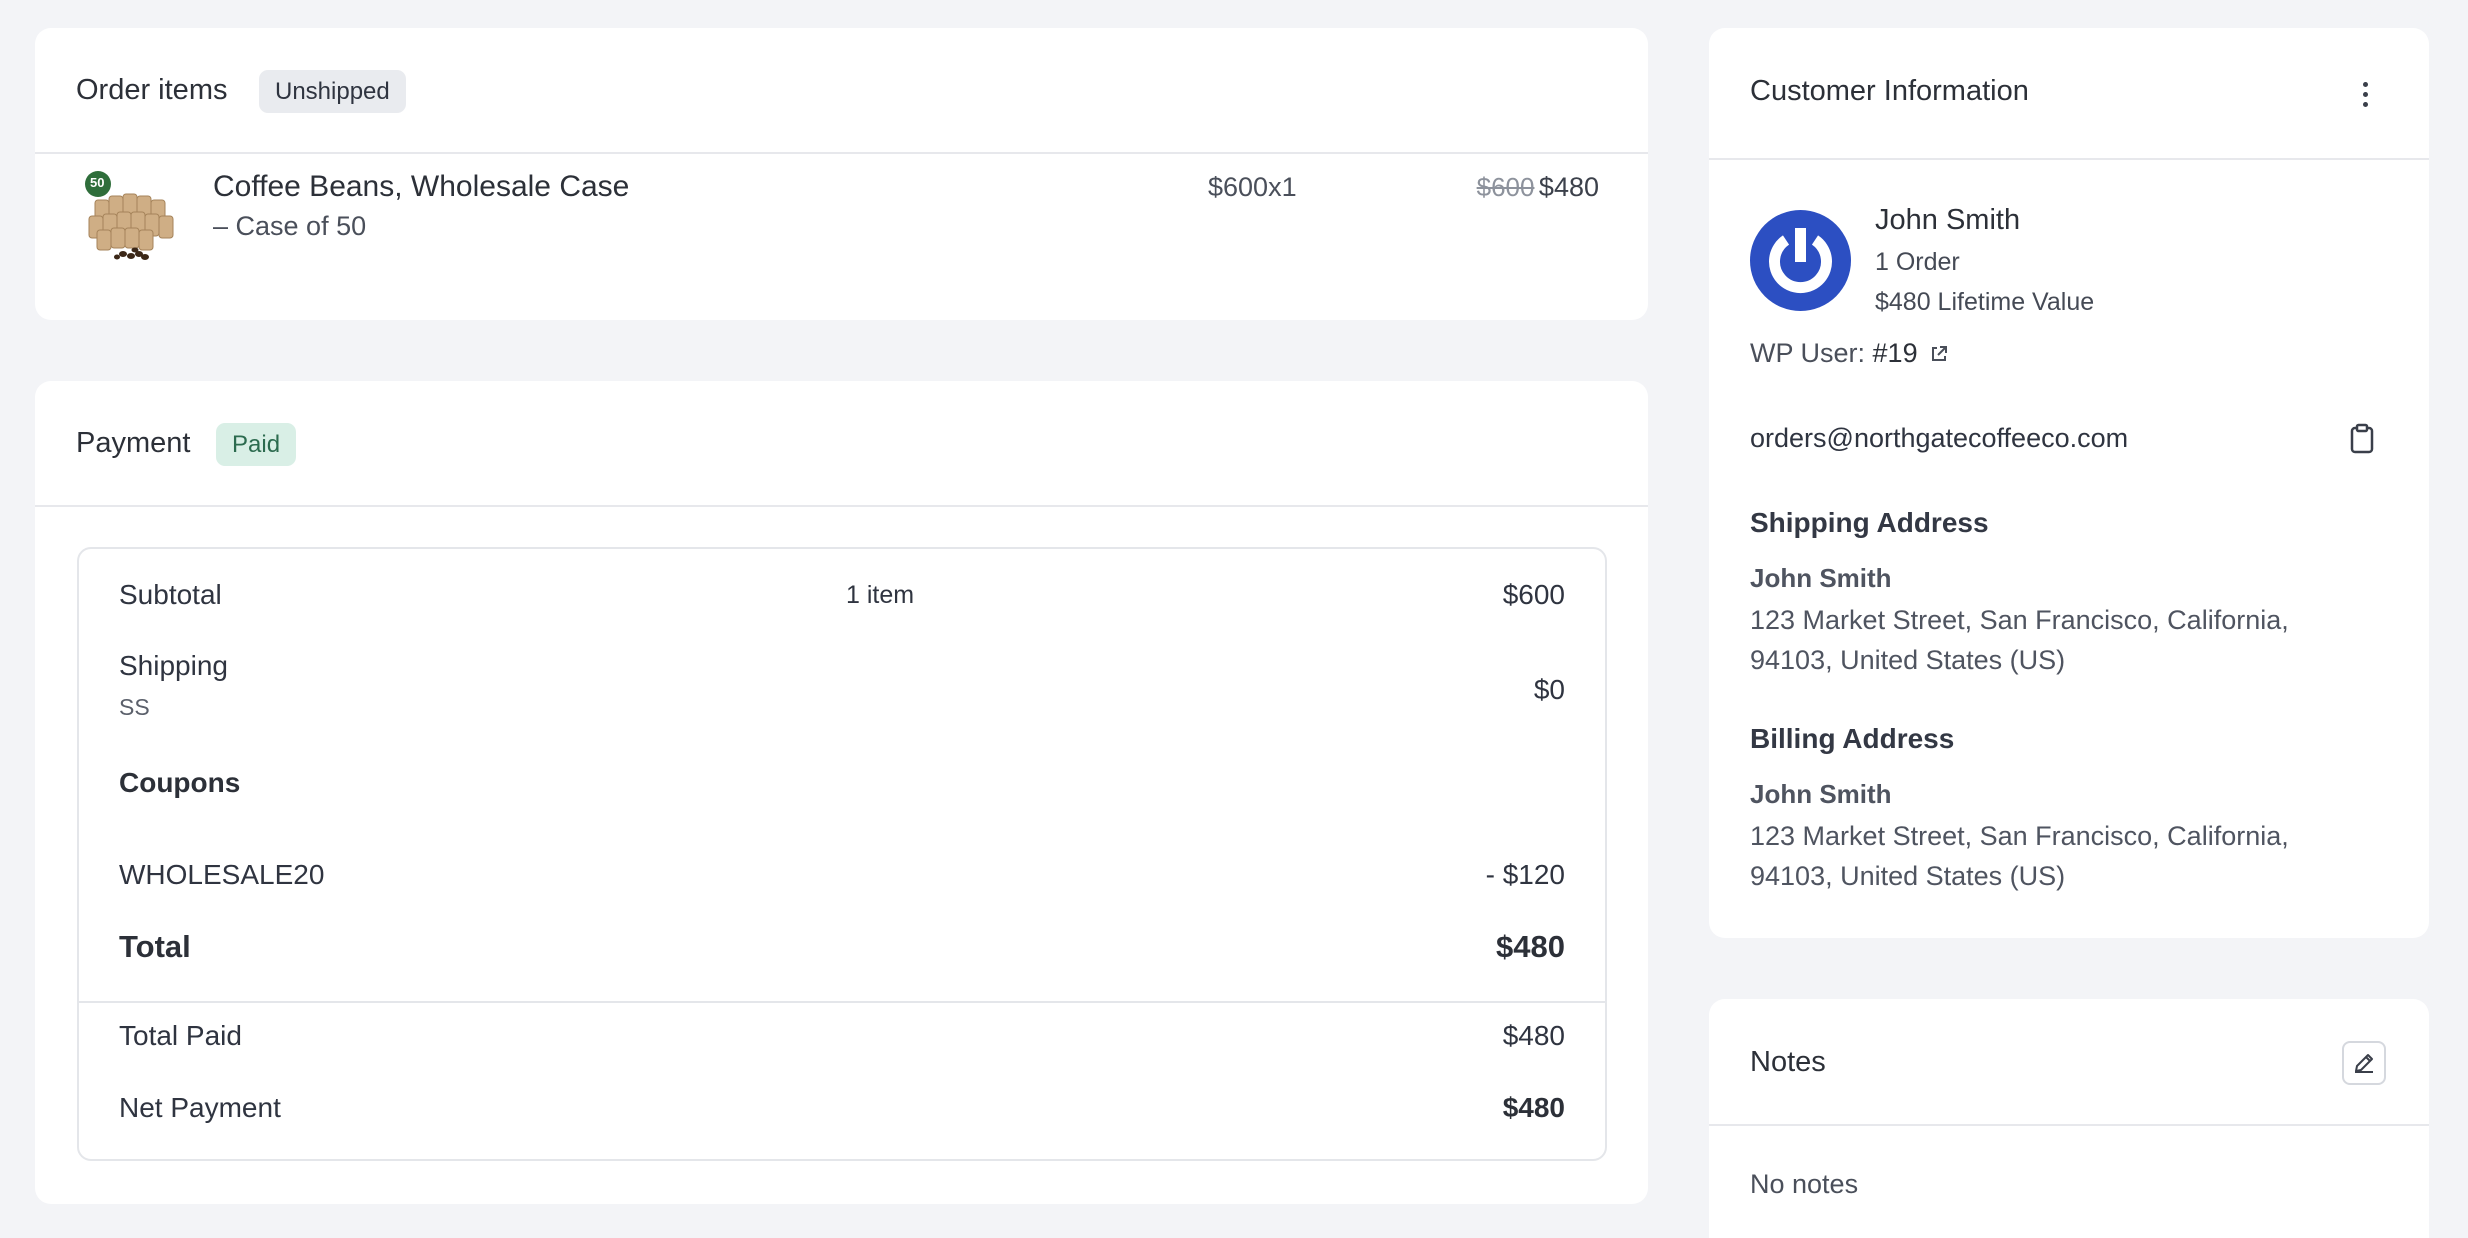 This screenshot has width=2468, height=1238. What do you see at coordinates (1889, 91) in the screenshot?
I see `customer-info-title: Customer Information` at bounding box center [1889, 91].